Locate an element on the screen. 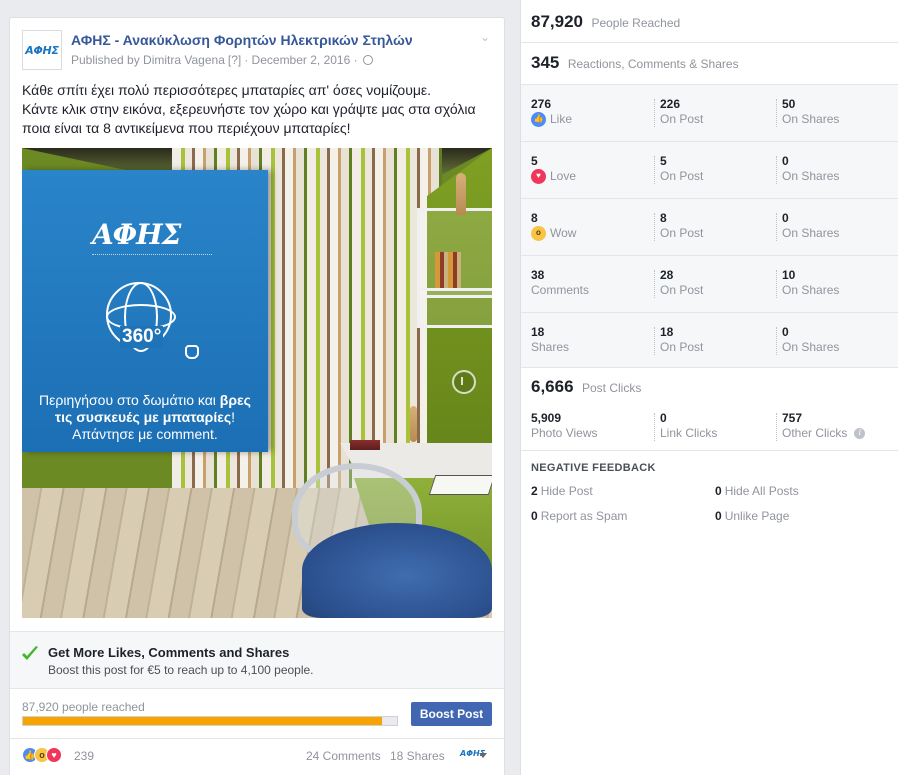 This screenshot has width=898, height=775. hide-post-label: Hide Post is located at coordinates (566, 491).